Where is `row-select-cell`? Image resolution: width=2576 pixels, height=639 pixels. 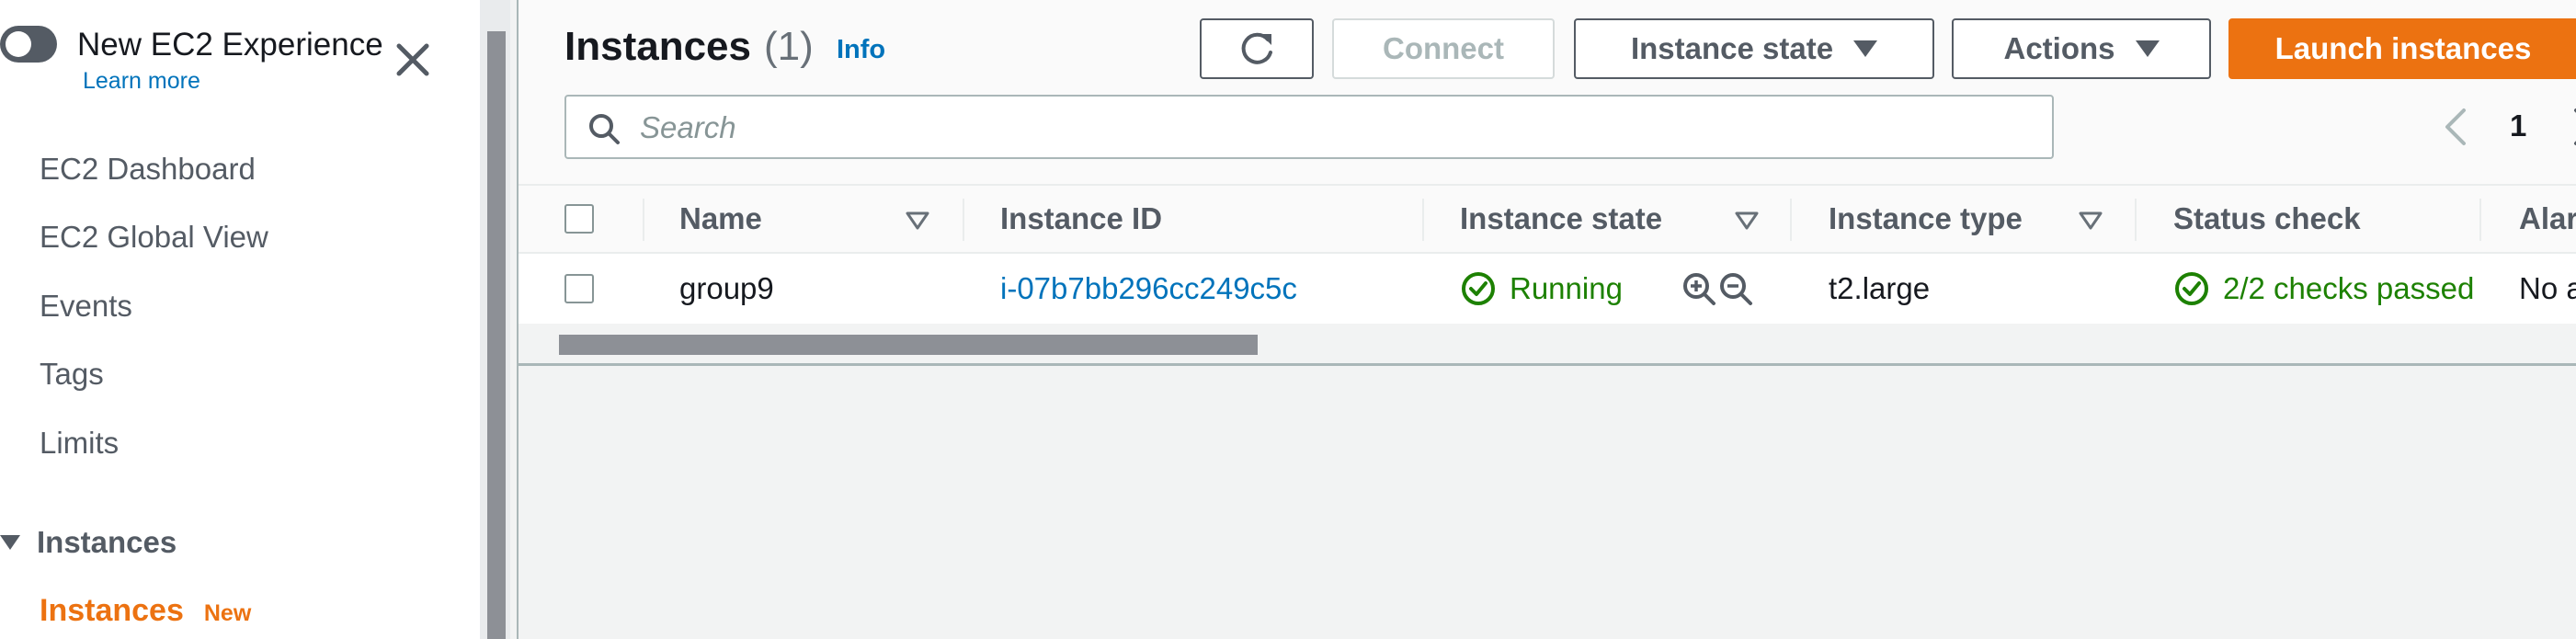 row-select-cell is located at coordinates (579, 289).